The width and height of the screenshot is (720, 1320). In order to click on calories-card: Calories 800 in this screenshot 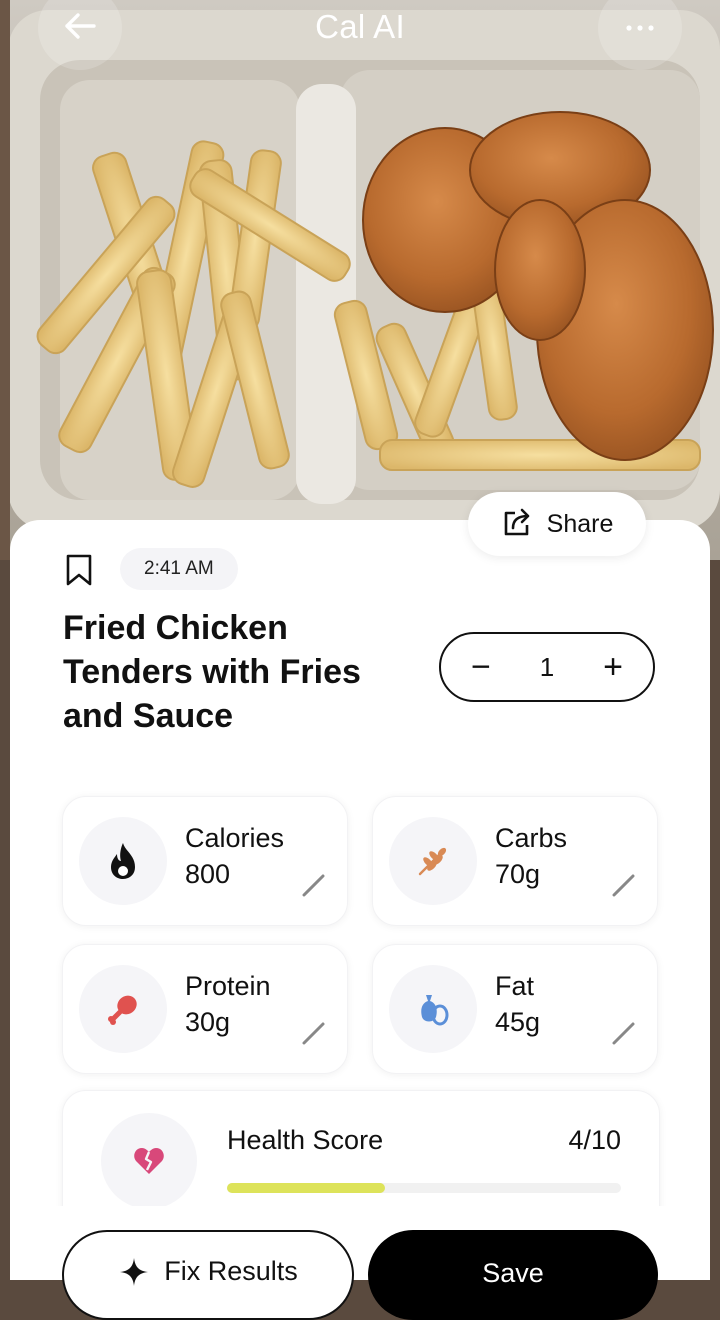, I will do `click(205, 861)`.